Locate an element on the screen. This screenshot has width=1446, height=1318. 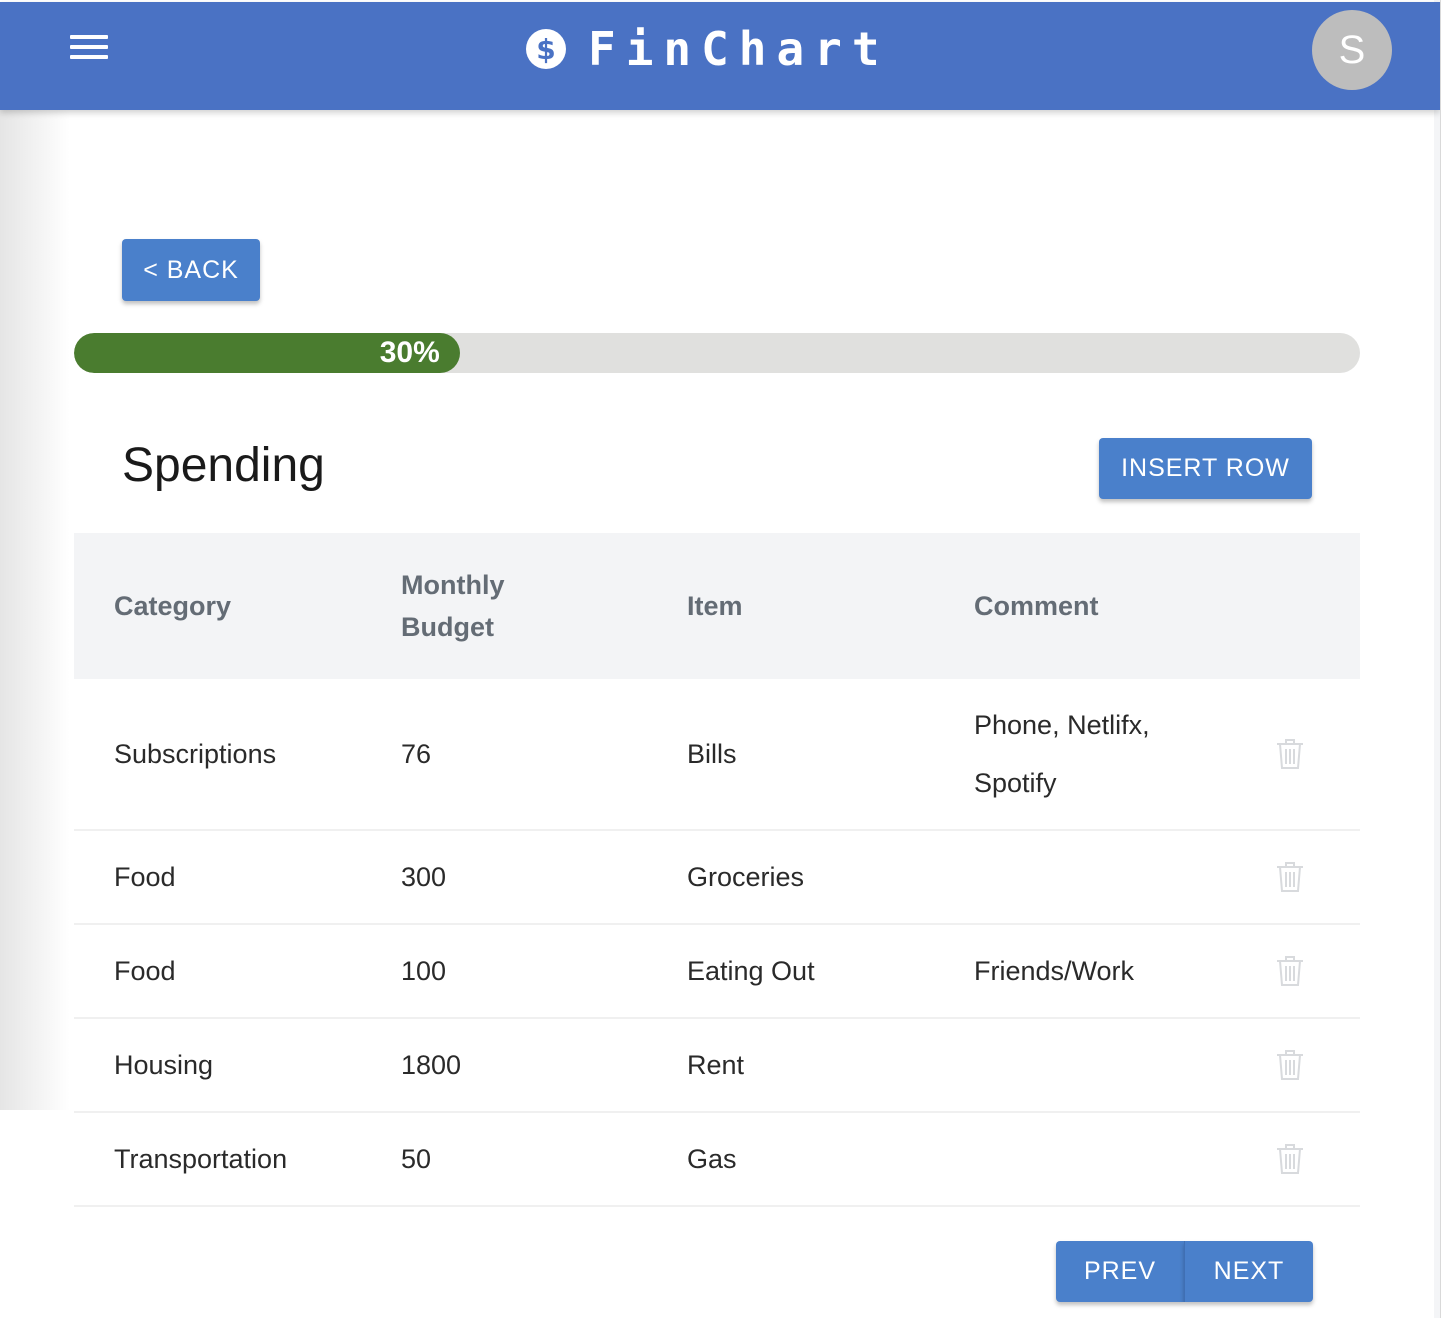
back-button: < BACK is located at coordinates (191, 270).